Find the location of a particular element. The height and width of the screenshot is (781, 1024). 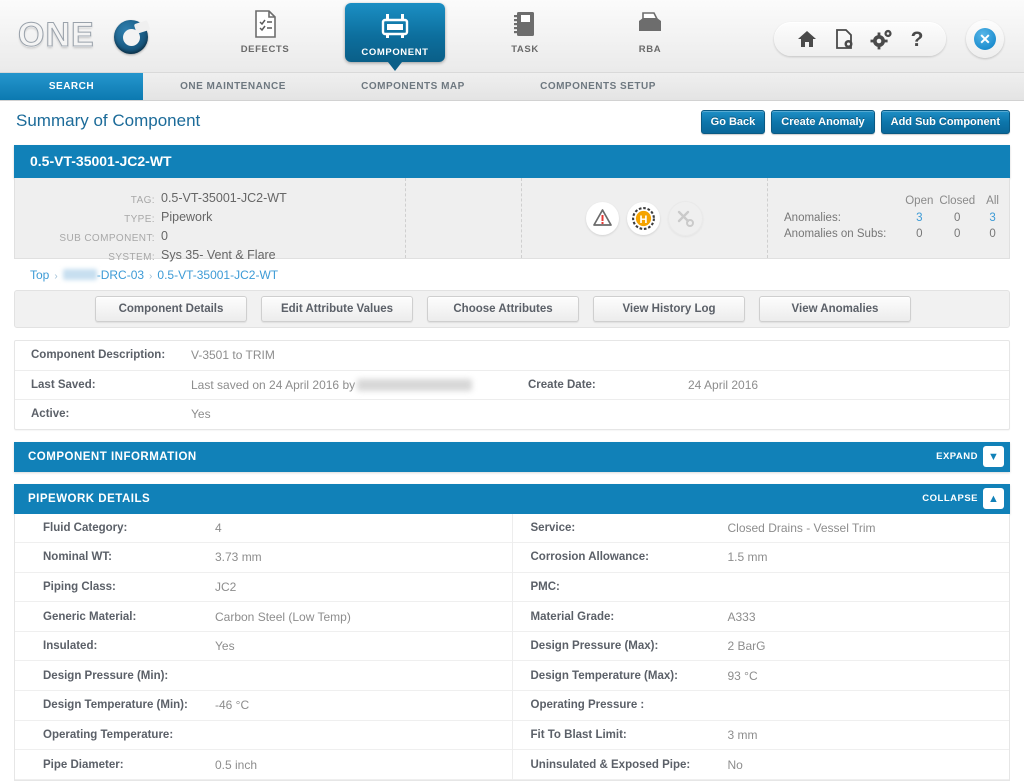

tab-view-history-log: View History Log is located at coordinates (669, 309).